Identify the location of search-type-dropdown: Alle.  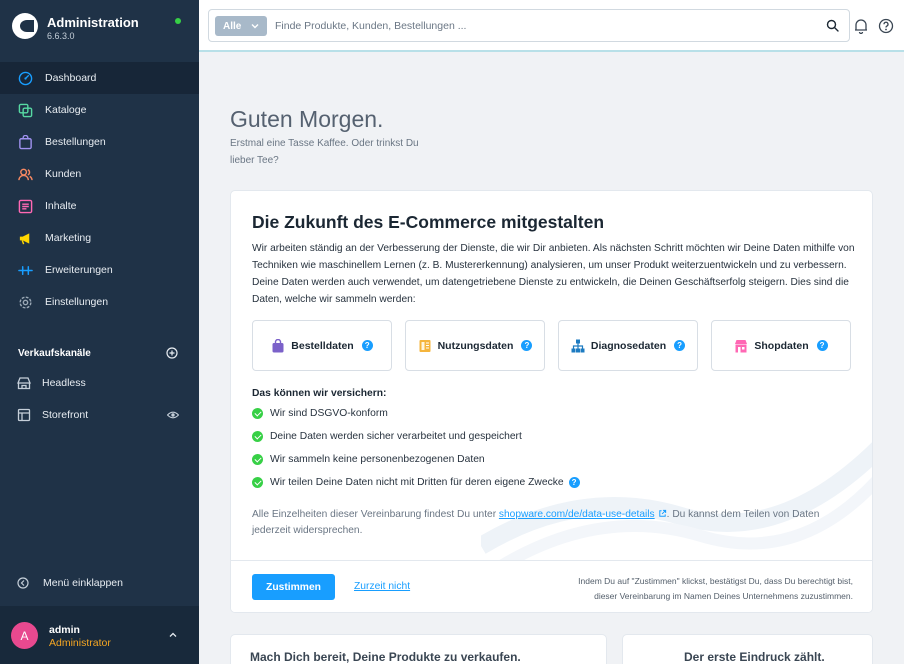
(241, 26).